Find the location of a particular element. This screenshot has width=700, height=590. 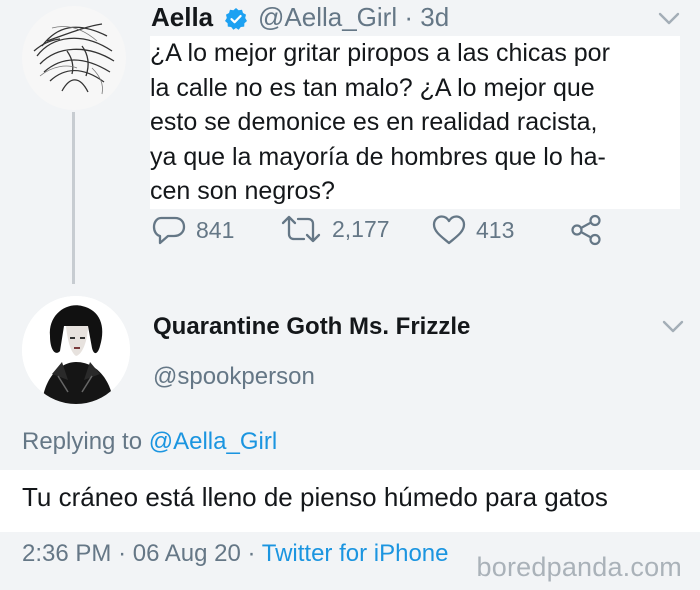

like-icon is located at coordinates (449, 230).